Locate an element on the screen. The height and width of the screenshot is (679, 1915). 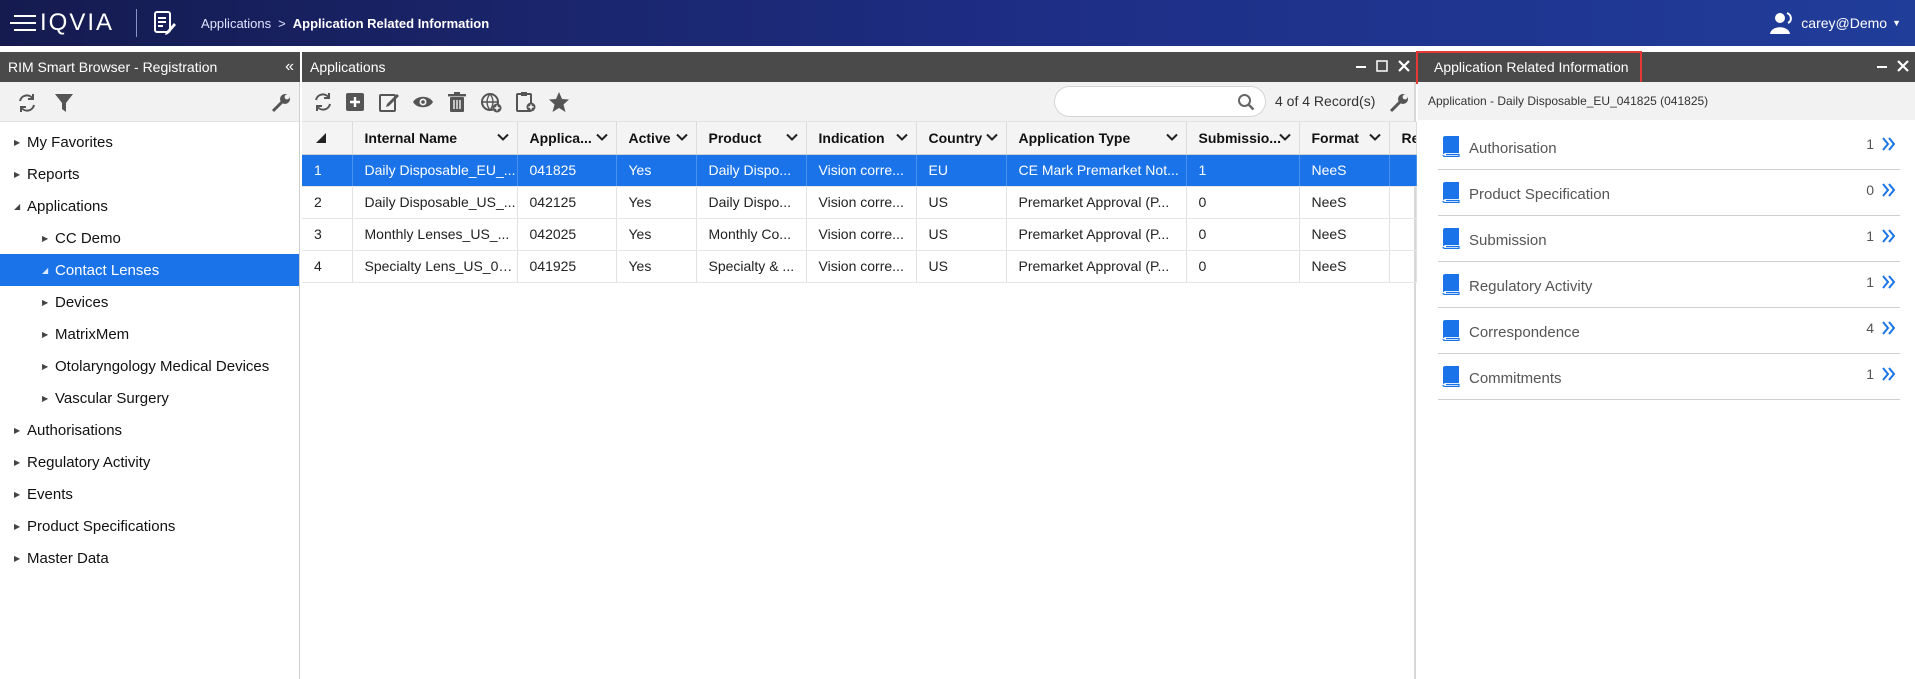
column-header-re: Re is located at coordinates (1403, 138).